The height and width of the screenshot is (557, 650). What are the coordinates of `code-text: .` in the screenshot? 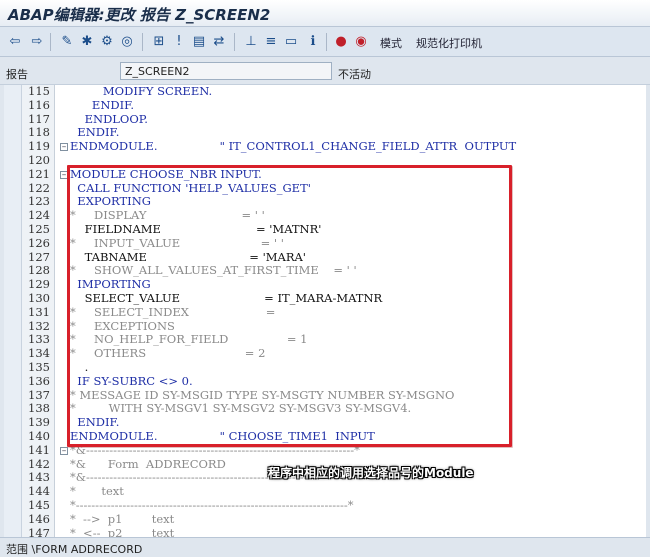 It's located at (79, 367).